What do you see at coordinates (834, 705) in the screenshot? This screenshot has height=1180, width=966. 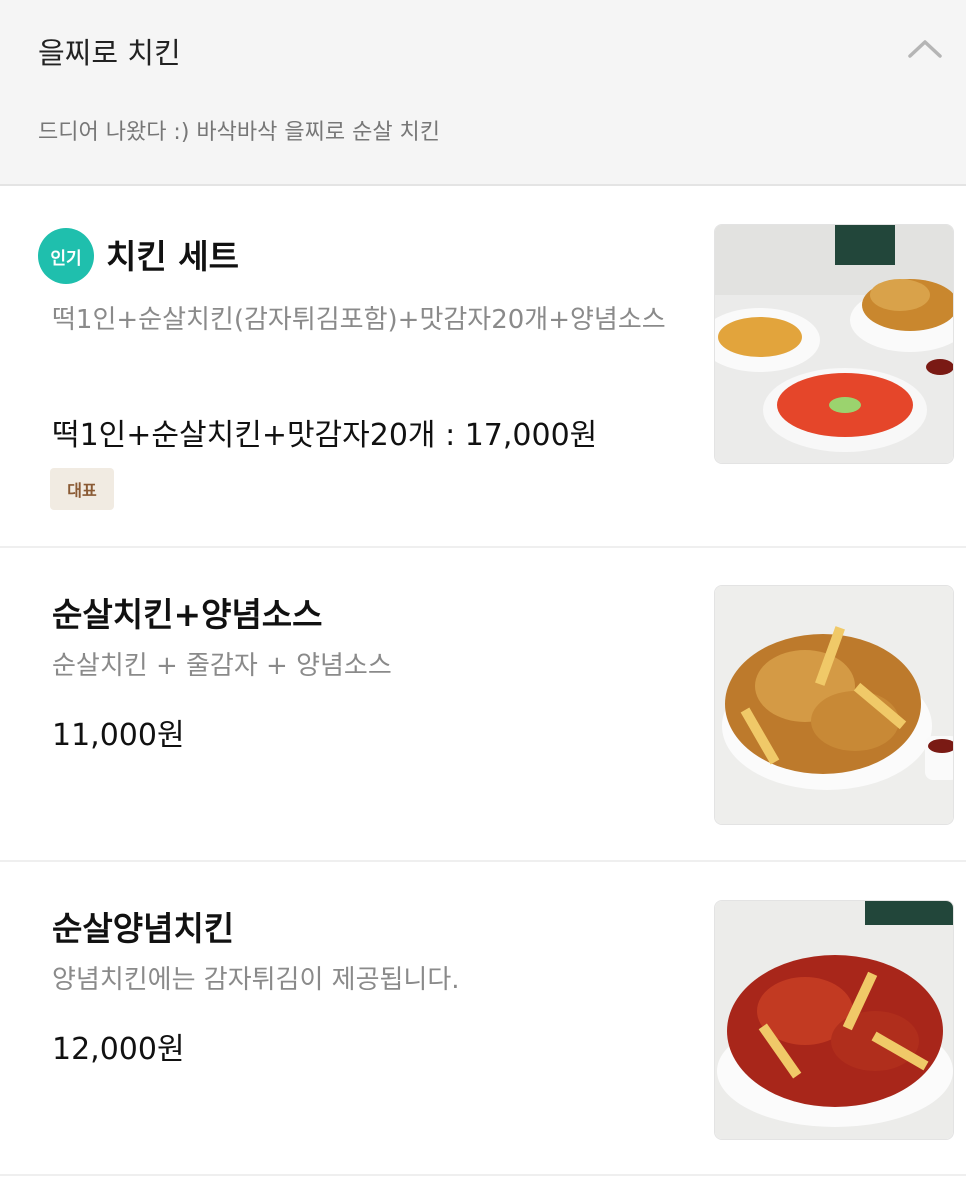 I see `fried-chicken-fries-photo-icon` at bounding box center [834, 705].